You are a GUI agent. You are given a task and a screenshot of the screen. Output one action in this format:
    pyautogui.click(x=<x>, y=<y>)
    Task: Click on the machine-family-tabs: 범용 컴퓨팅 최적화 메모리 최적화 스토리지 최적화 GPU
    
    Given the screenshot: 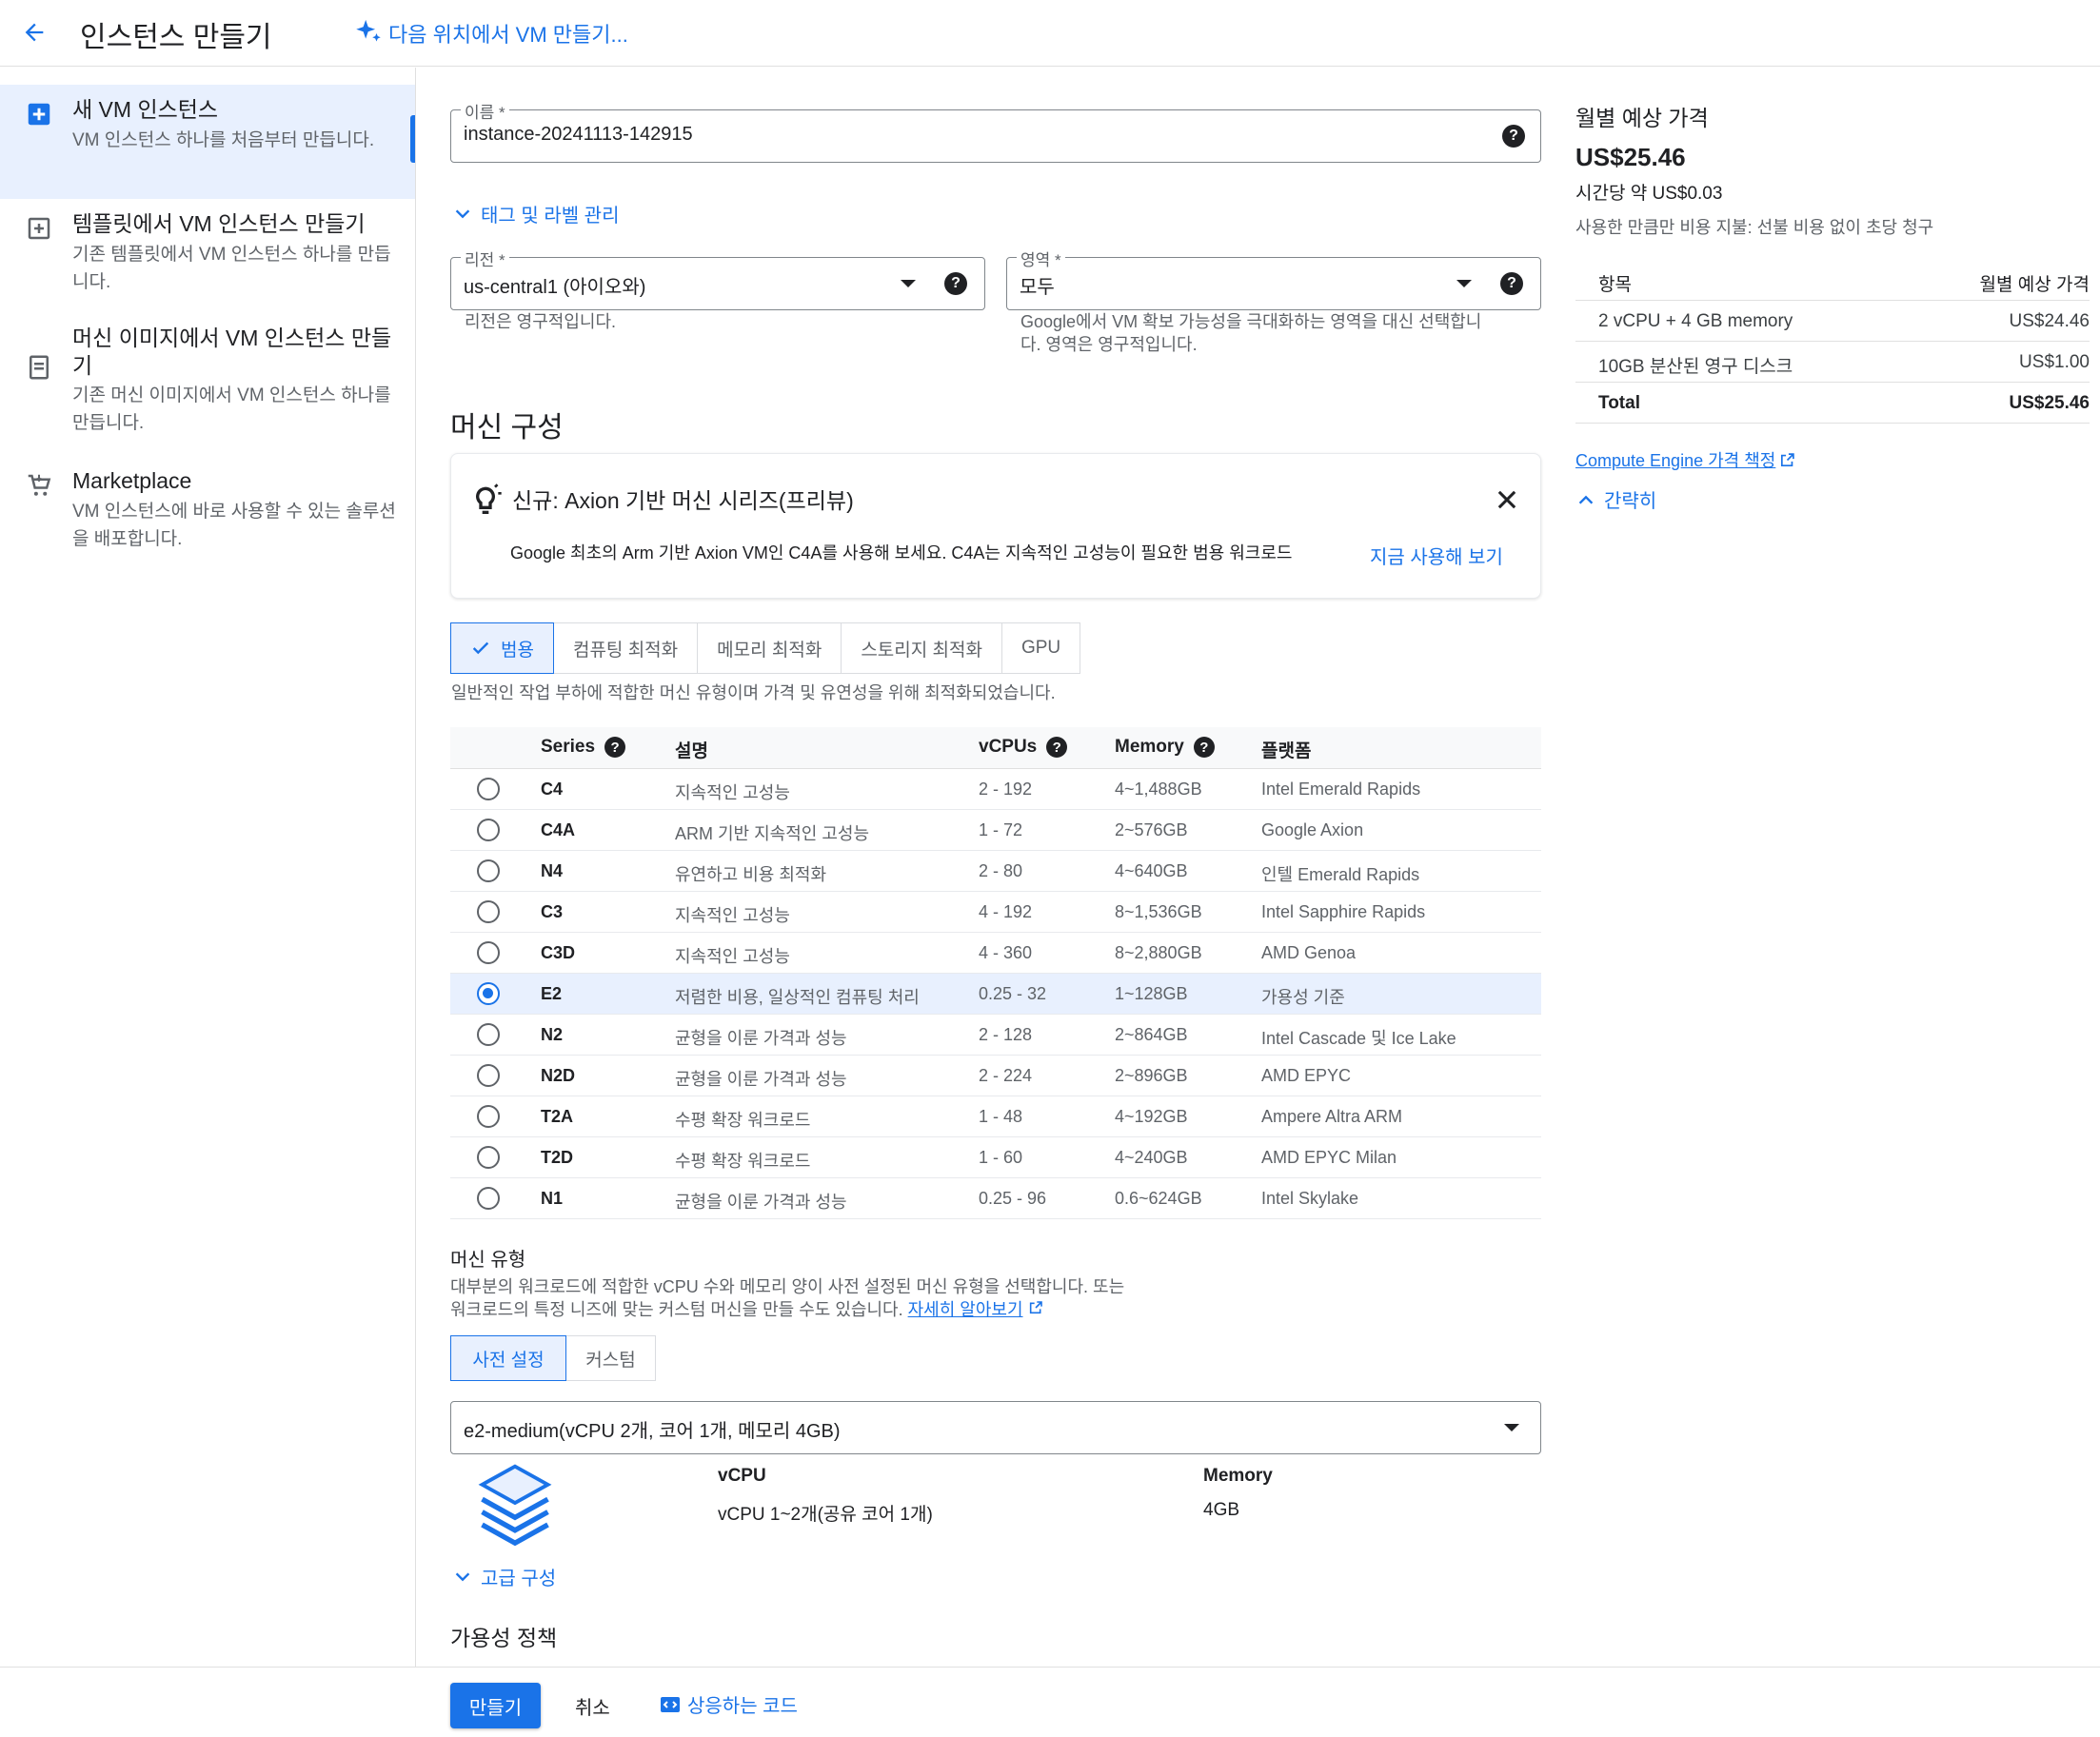 What is the action you would take?
    pyautogui.click(x=766, y=648)
    